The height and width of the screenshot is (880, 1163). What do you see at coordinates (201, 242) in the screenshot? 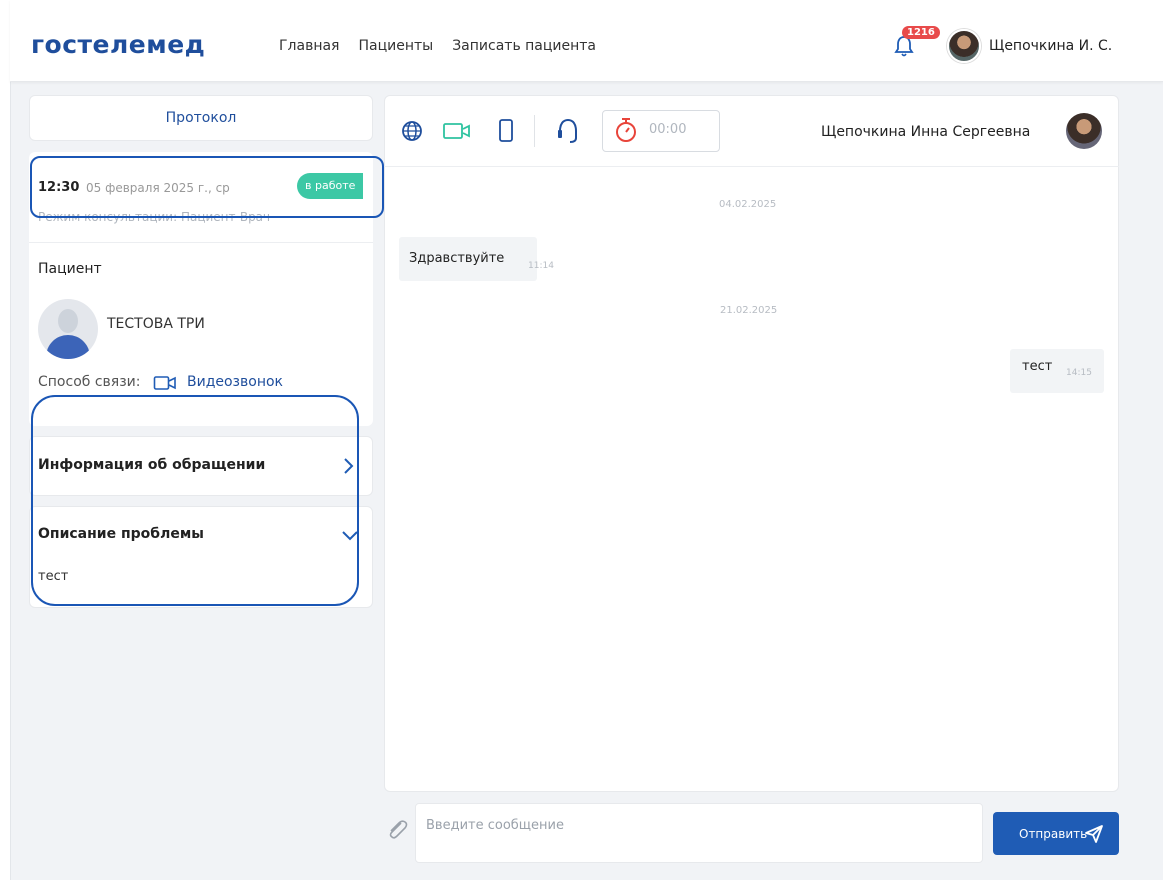
I see `divider` at bounding box center [201, 242].